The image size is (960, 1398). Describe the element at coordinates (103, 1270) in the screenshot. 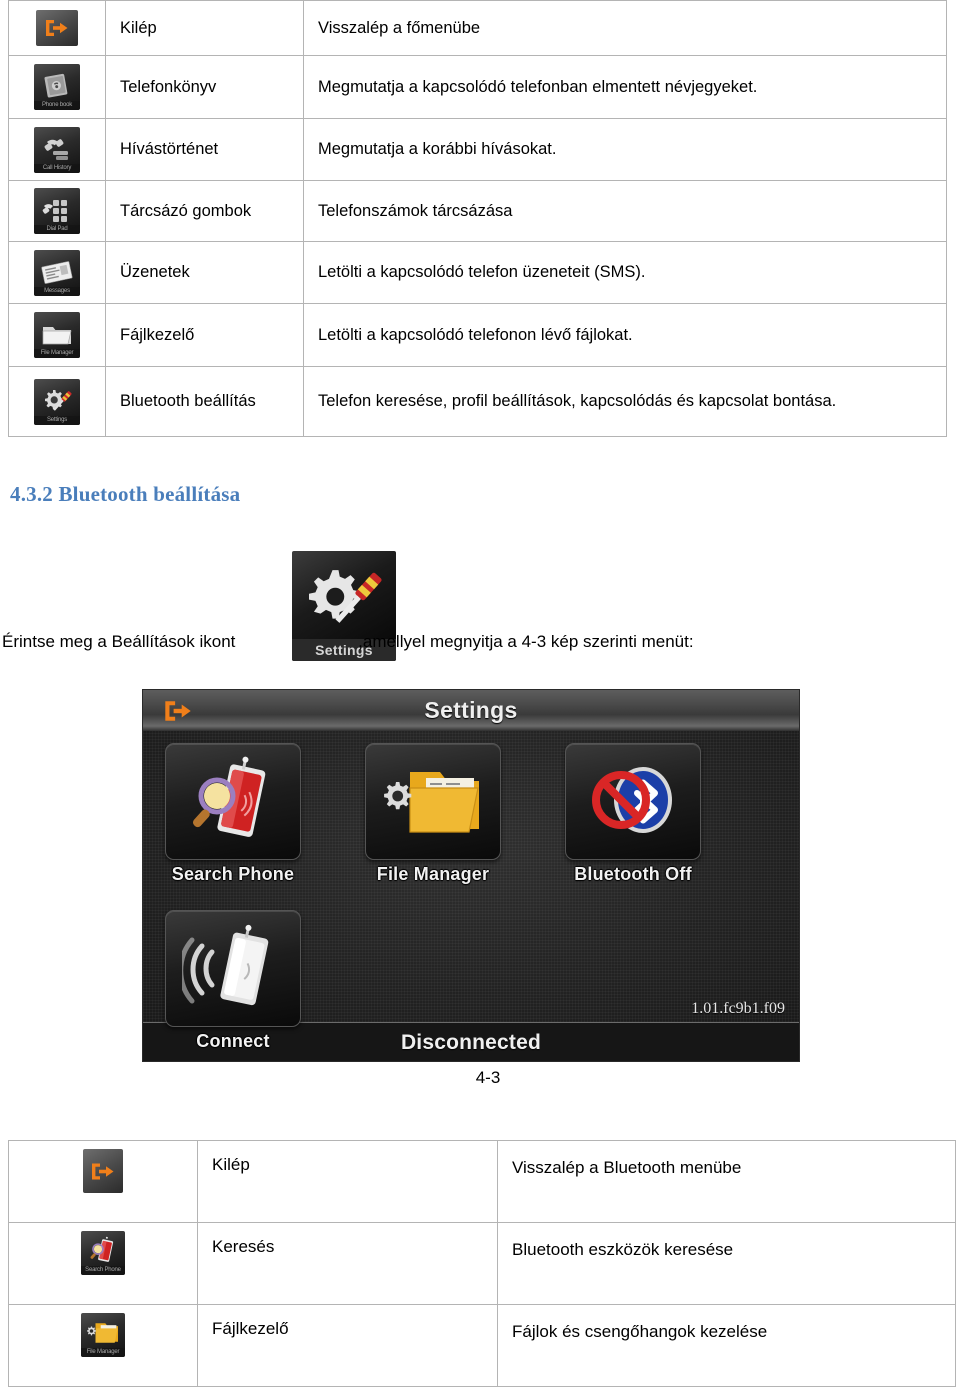

I see `icon-caption: Search Phone` at that location.